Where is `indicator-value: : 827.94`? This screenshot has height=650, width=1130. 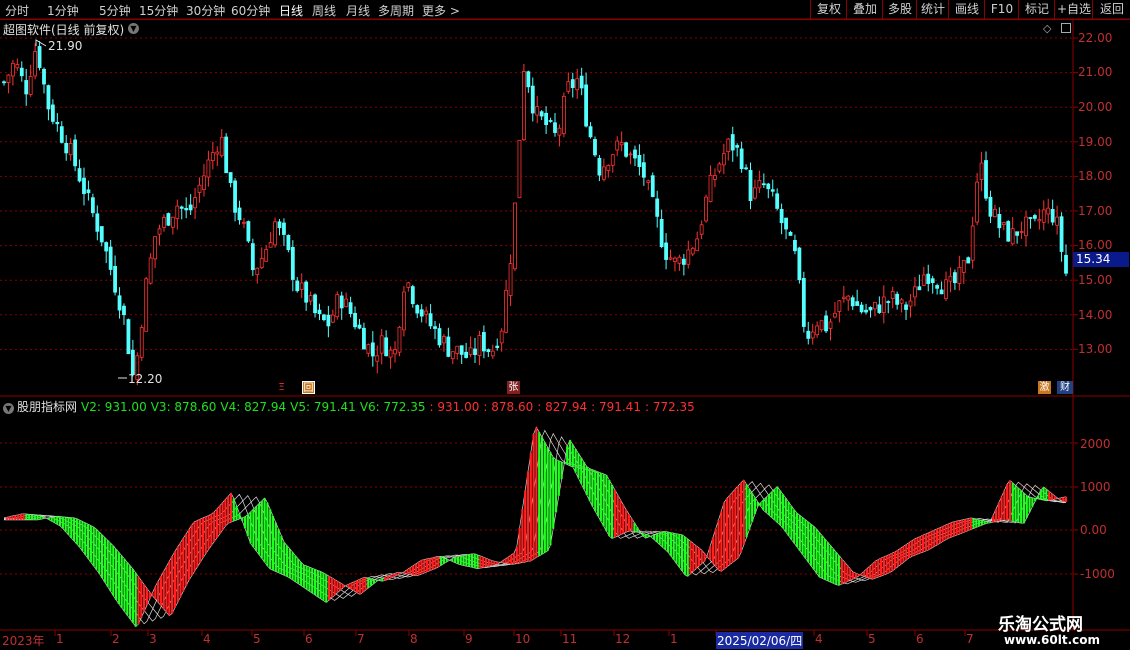
indicator-value: : 827.94 is located at coordinates (562, 407).